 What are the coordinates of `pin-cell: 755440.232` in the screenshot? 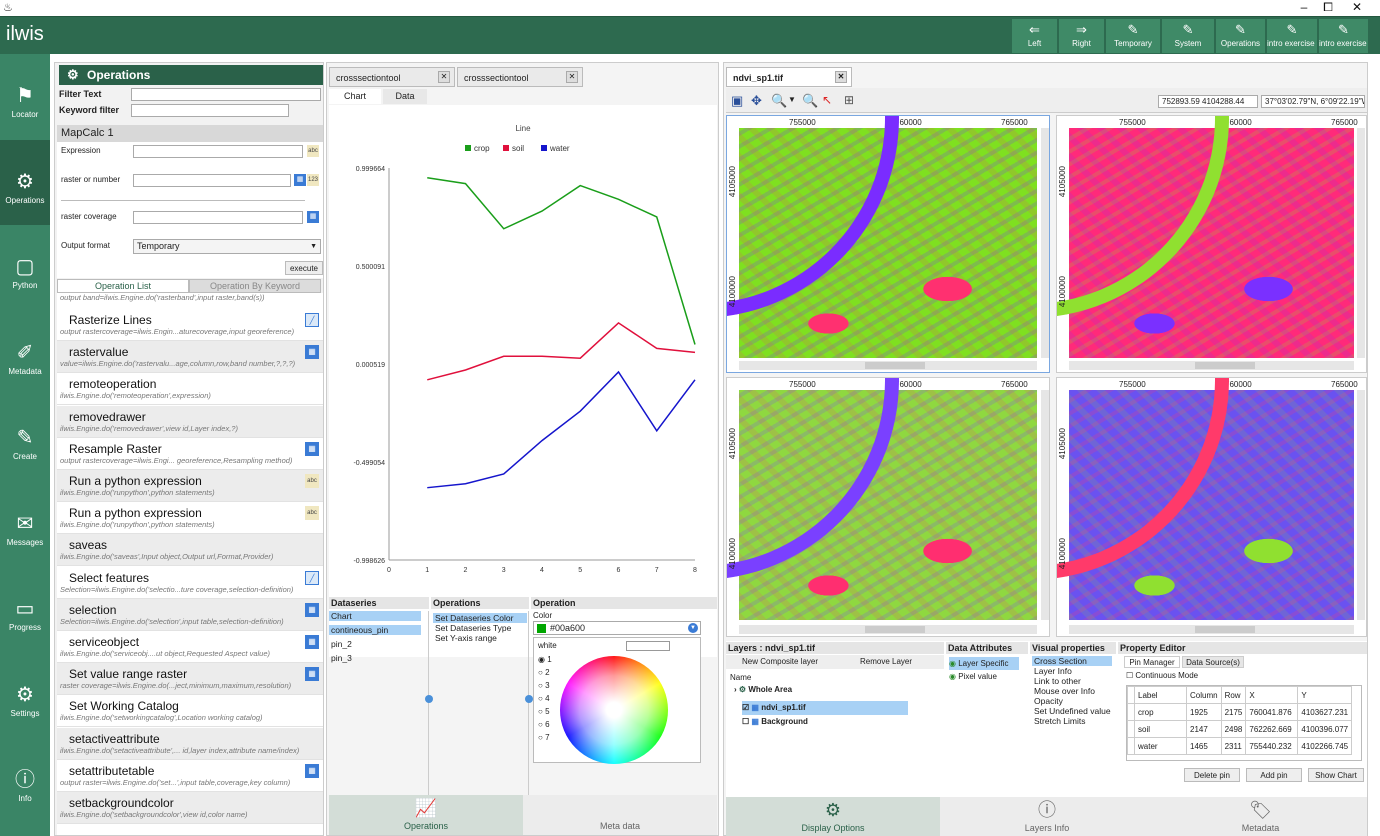 It's located at (1272, 746).